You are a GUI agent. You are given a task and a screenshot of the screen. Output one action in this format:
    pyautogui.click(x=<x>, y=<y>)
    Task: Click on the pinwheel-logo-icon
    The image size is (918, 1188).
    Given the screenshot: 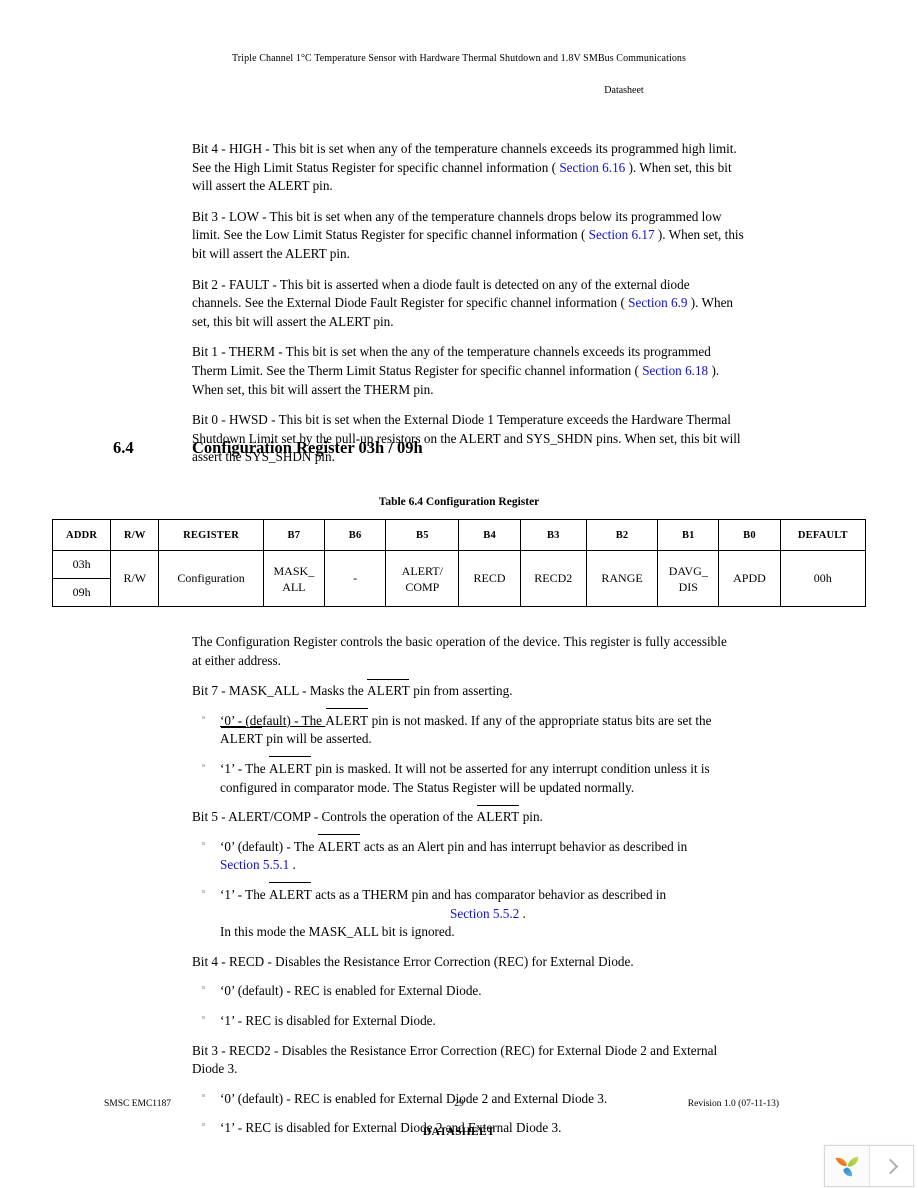 What is the action you would take?
    pyautogui.click(x=847, y=1166)
    